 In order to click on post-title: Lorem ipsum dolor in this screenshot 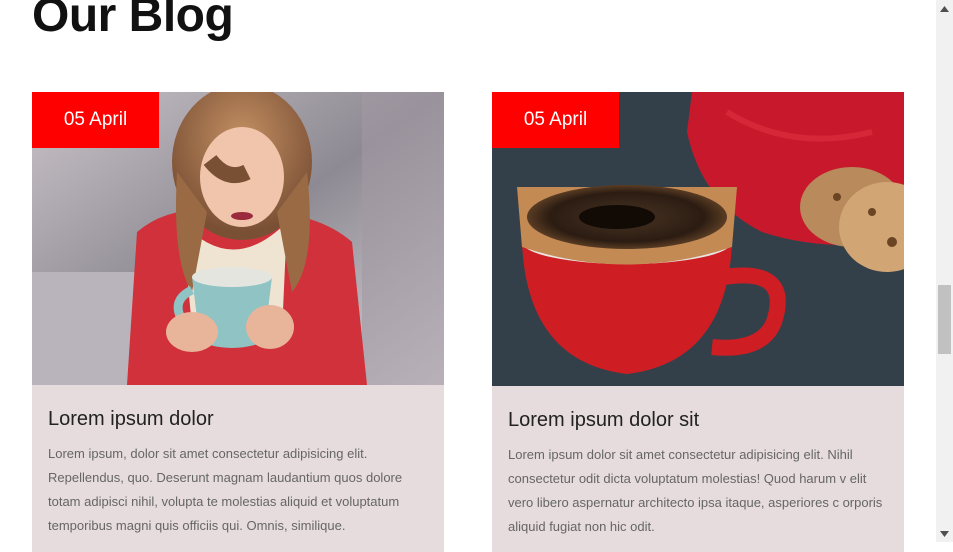, I will do `click(131, 419)`.